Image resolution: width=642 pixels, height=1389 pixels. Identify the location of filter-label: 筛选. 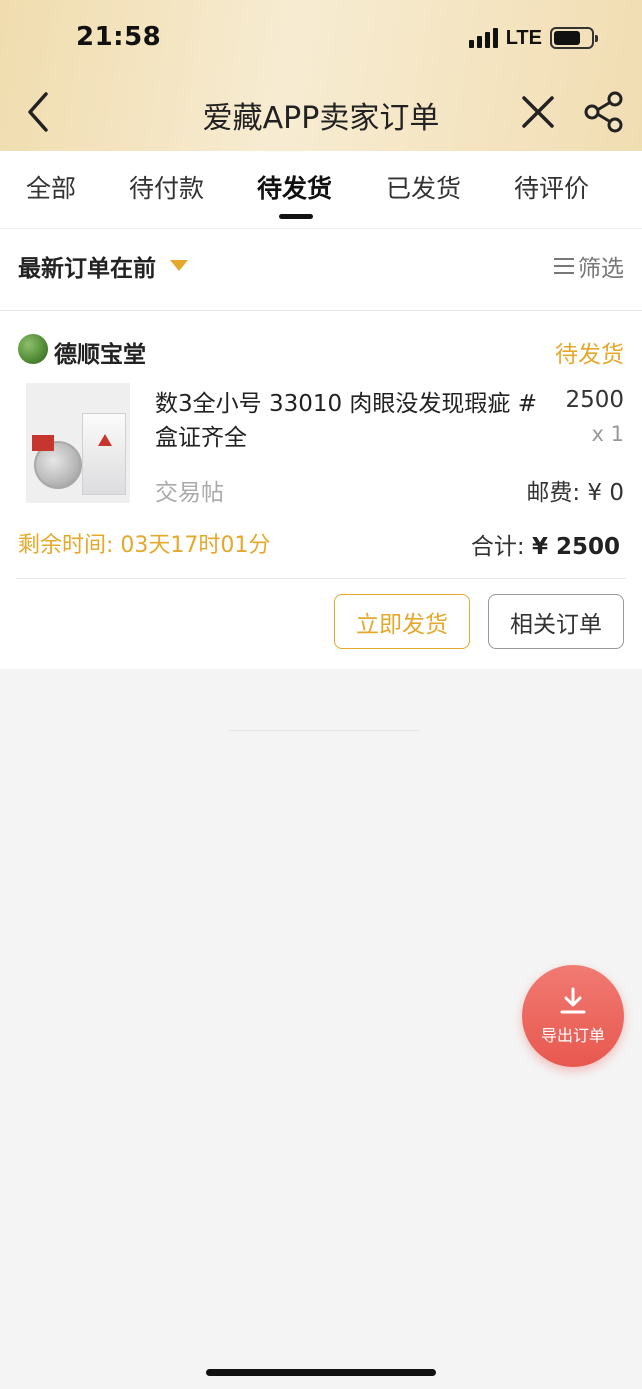
(601, 269).